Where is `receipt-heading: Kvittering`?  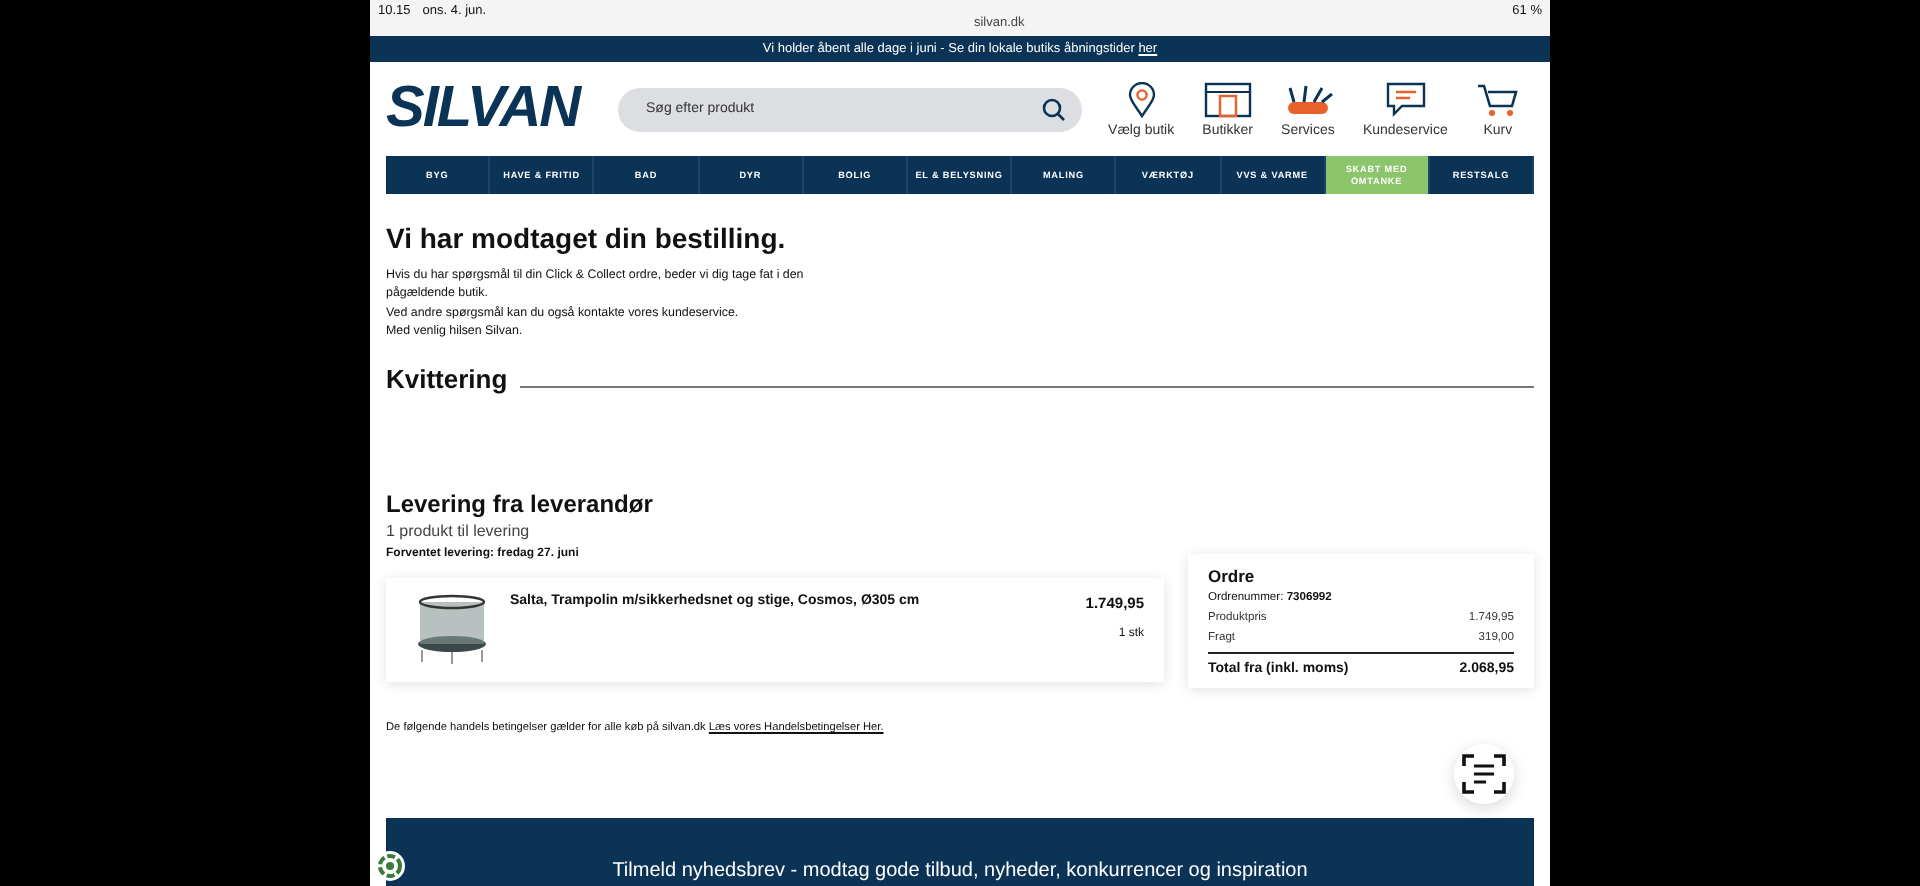 receipt-heading: Kvittering is located at coordinates (447, 379).